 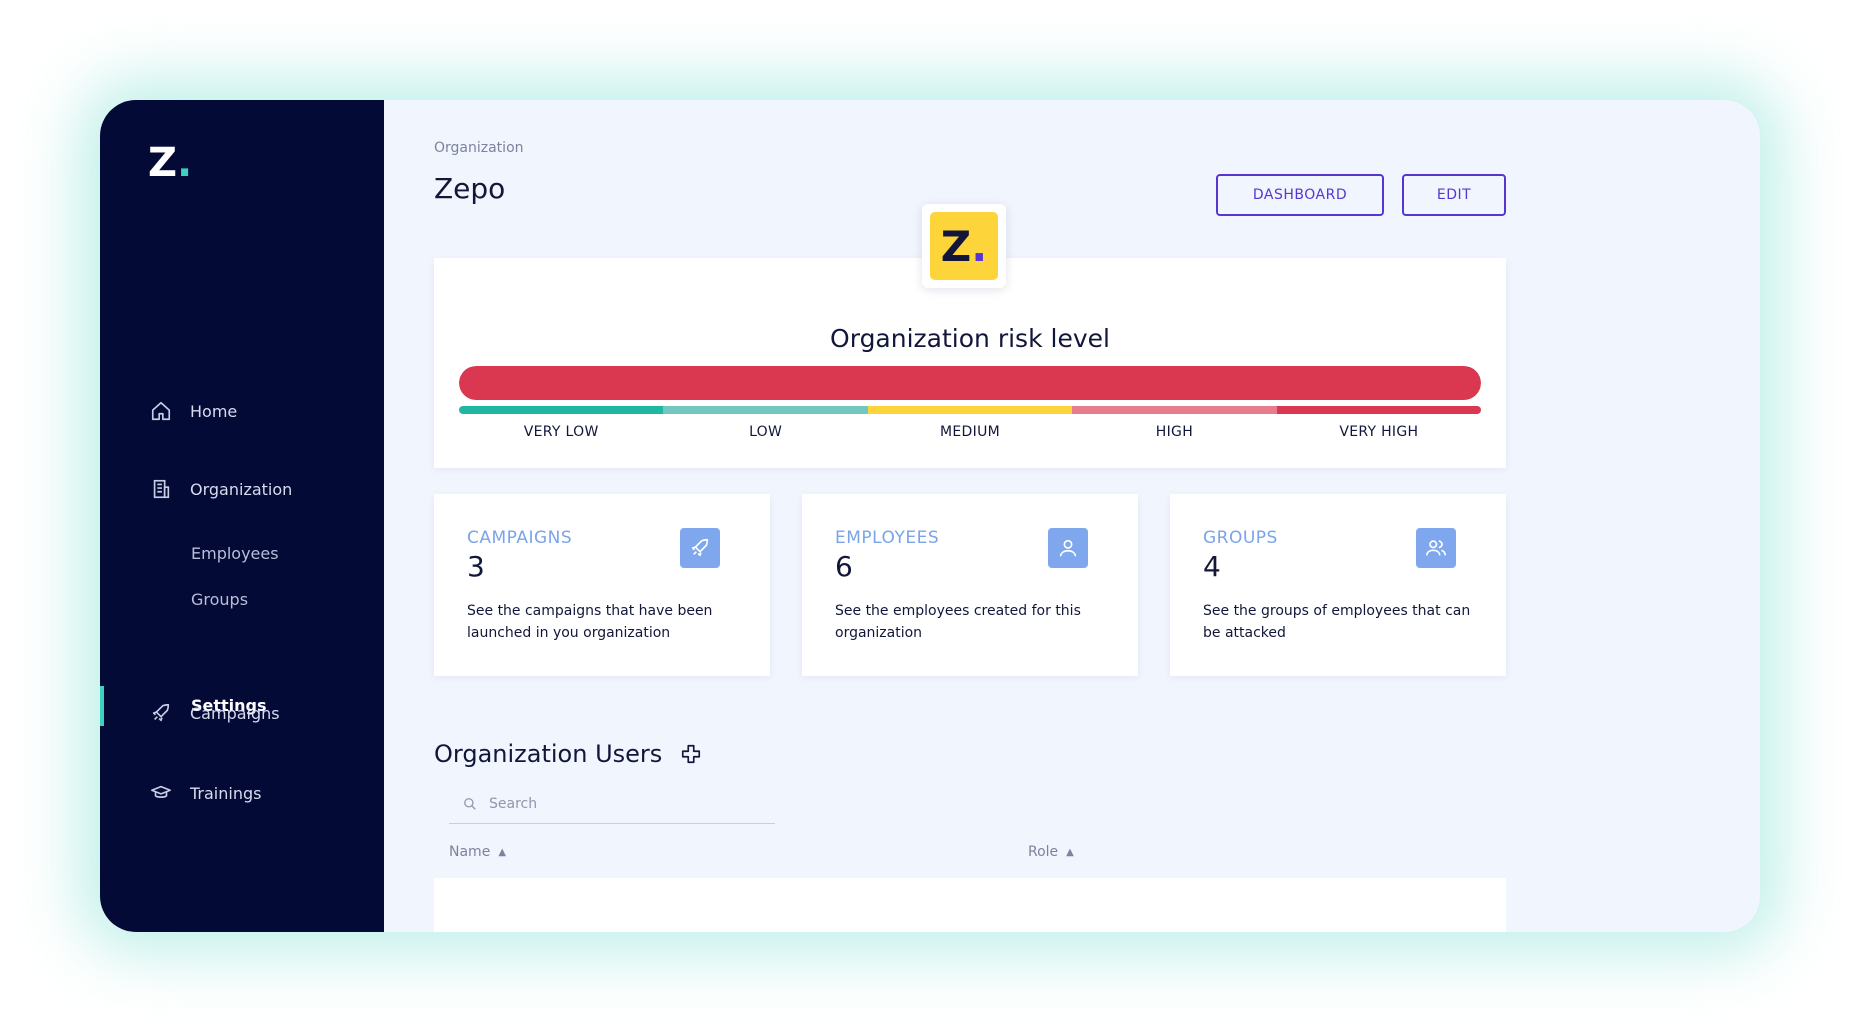 I want to click on section-title: Organization Users, so click(x=548, y=754).